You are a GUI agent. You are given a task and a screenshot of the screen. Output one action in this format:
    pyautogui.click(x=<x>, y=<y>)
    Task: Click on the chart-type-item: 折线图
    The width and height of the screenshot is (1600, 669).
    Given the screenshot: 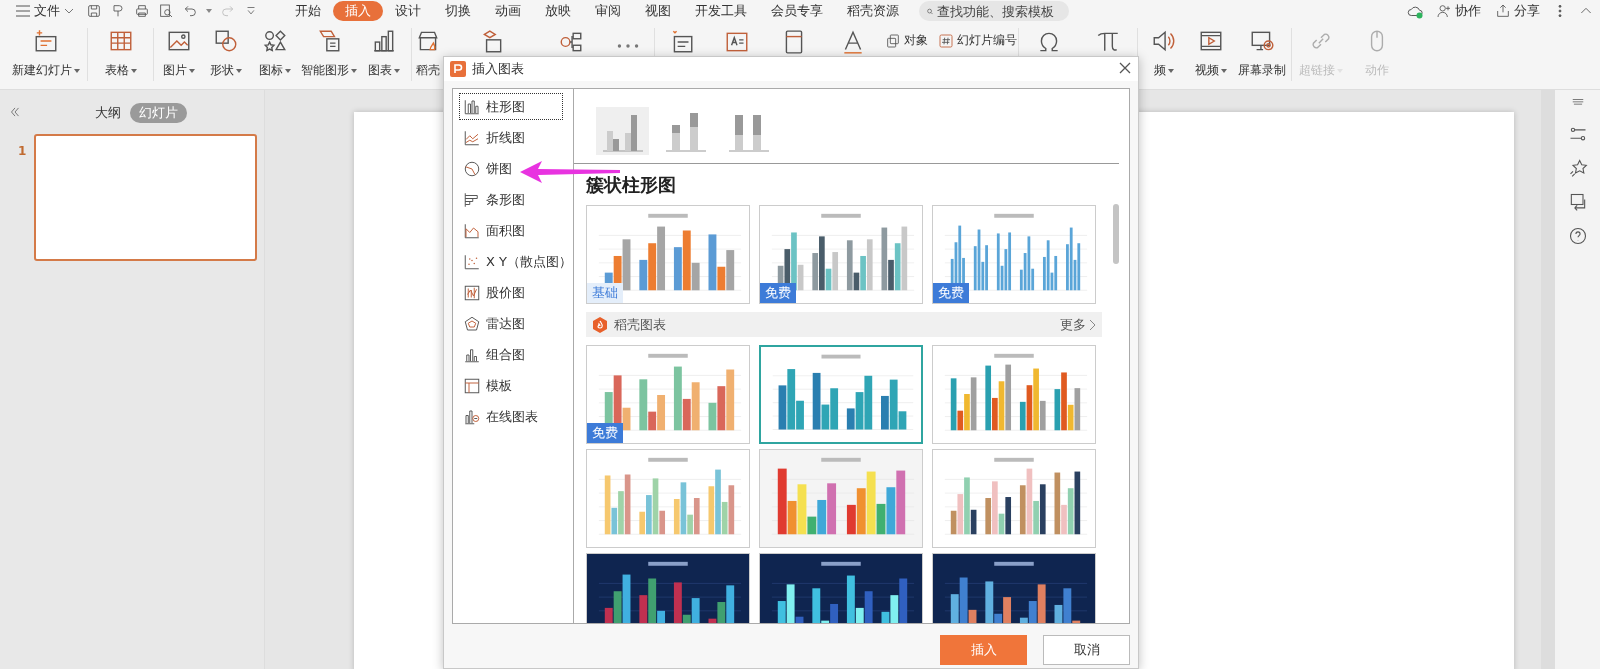 What is the action you would take?
    pyautogui.click(x=494, y=137)
    